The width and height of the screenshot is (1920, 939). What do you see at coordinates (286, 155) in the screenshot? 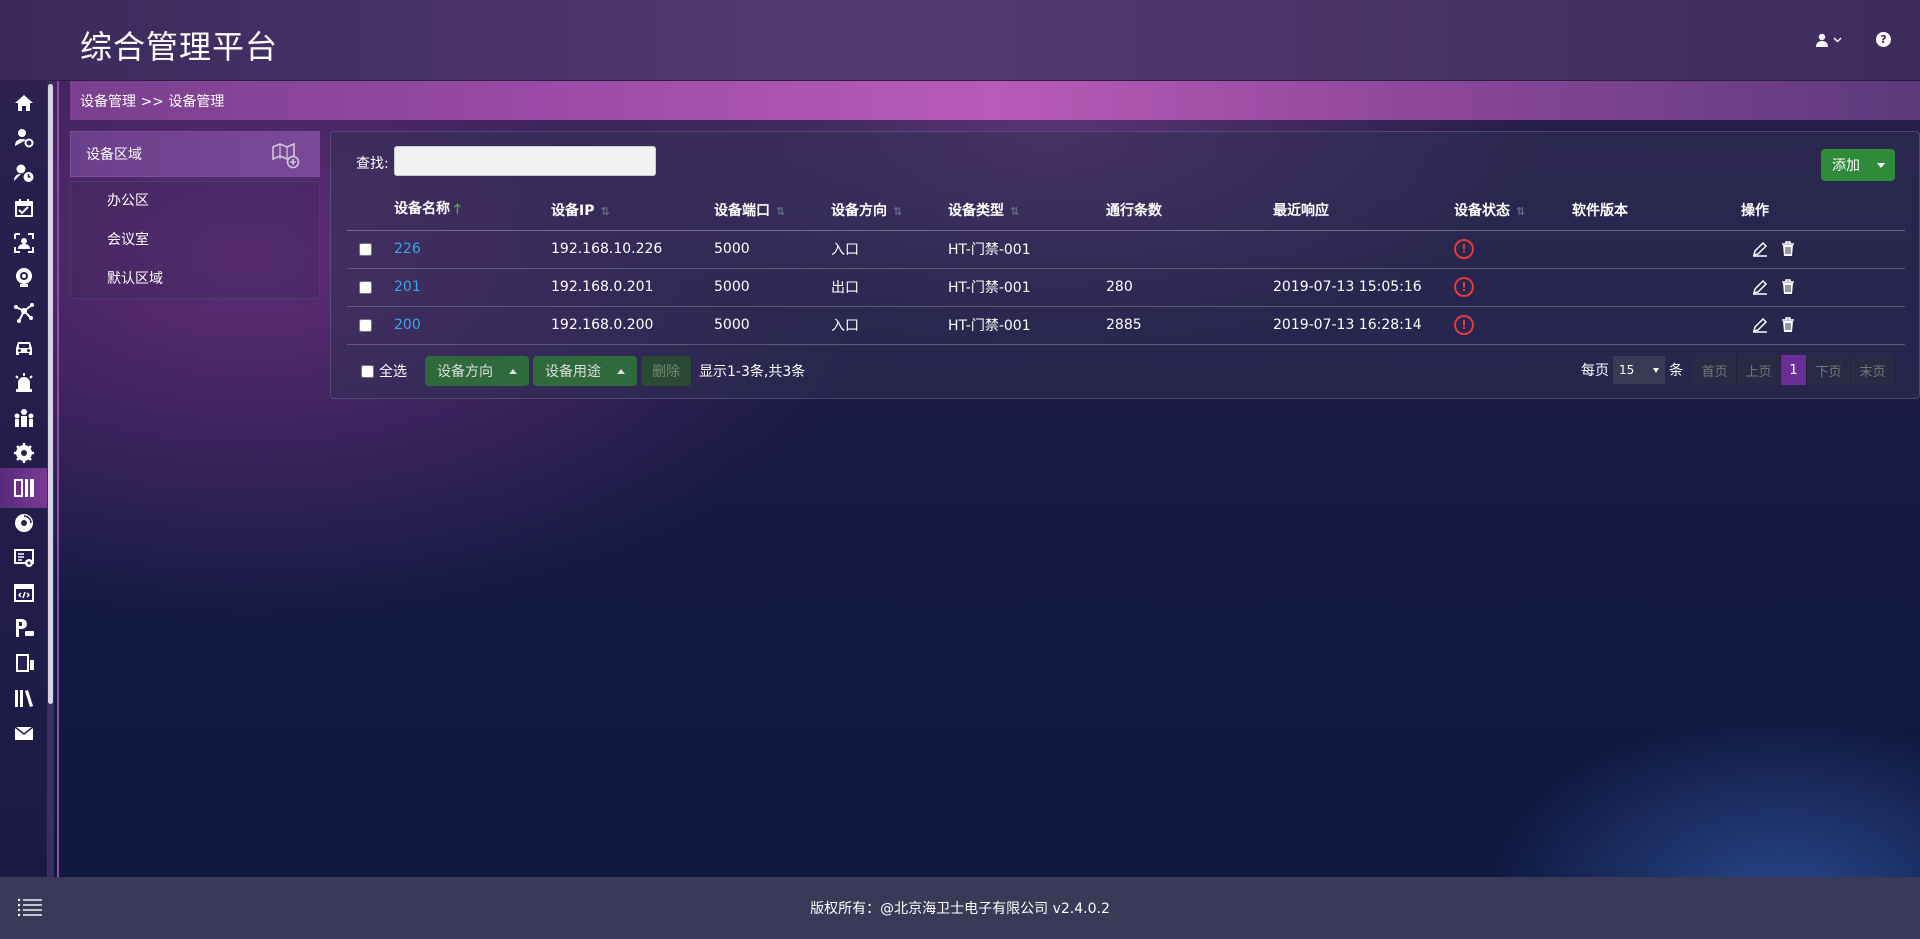
I see `add-area-map-icon` at bounding box center [286, 155].